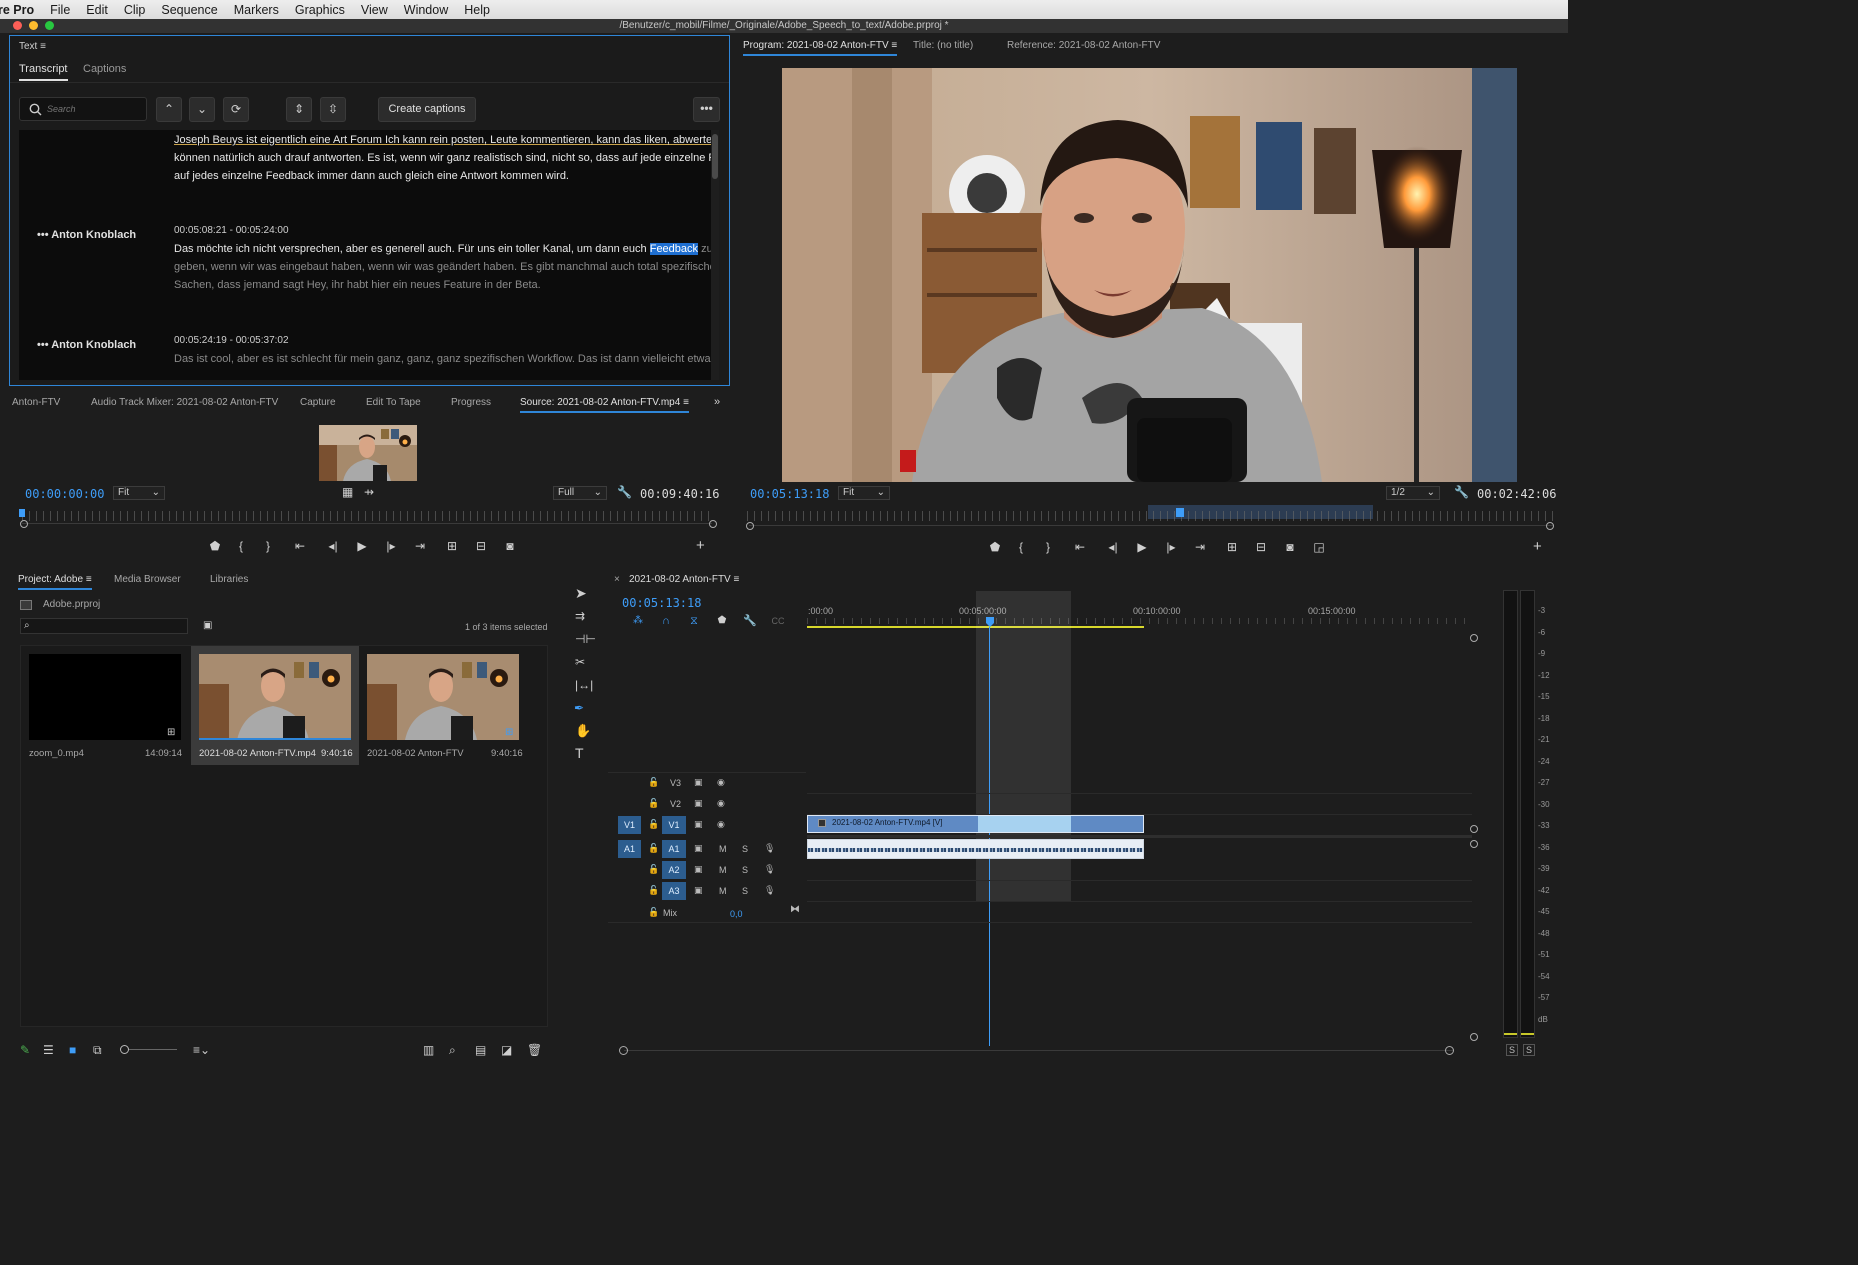  Describe the element at coordinates (60, 10) in the screenshot. I see `menu-file: File` at that location.